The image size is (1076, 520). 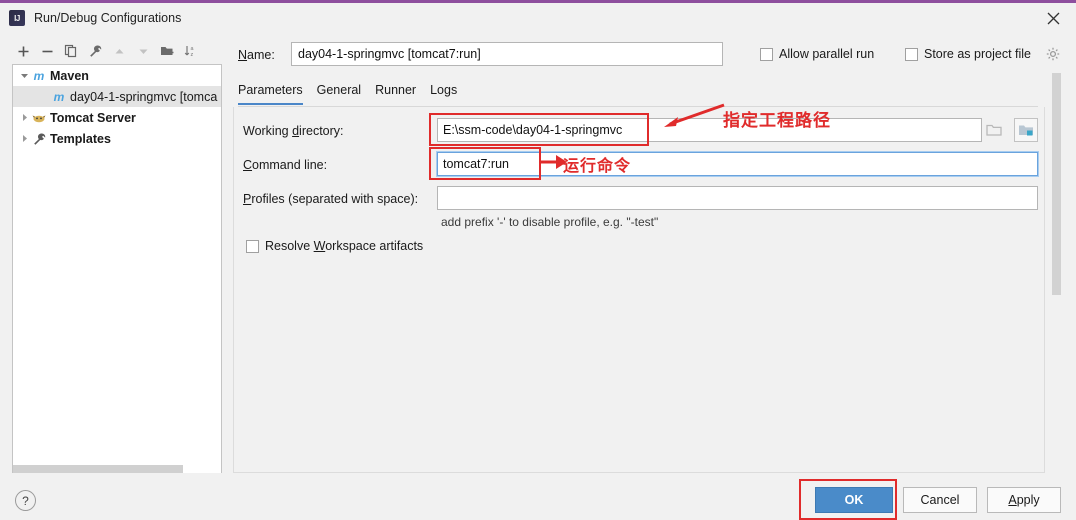 I want to click on resolve-workspace-artifacts-label: Resolve Workspace artifacts, so click(x=344, y=246).